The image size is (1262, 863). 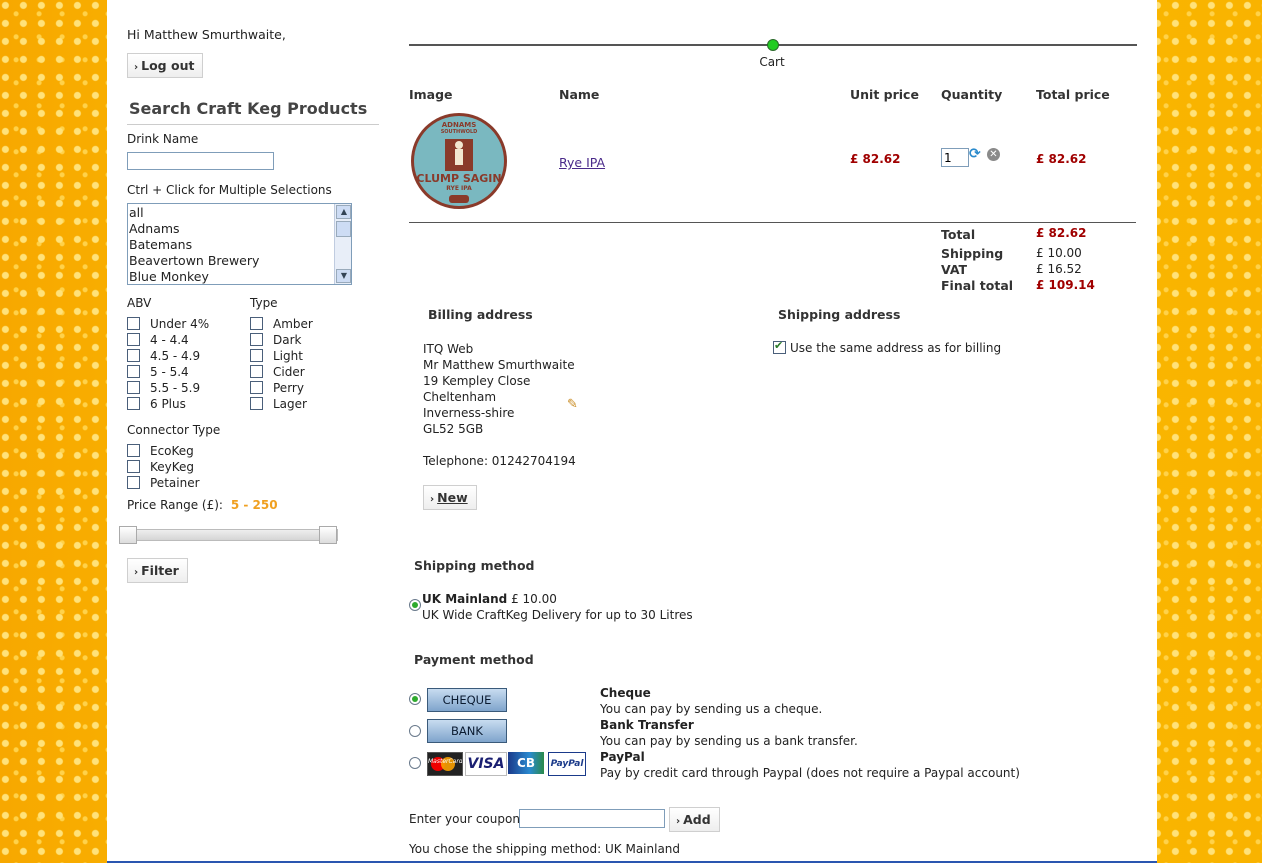 What do you see at coordinates (264, 303) in the screenshot?
I see `type-label: Type` at bounding box center [264, 303].